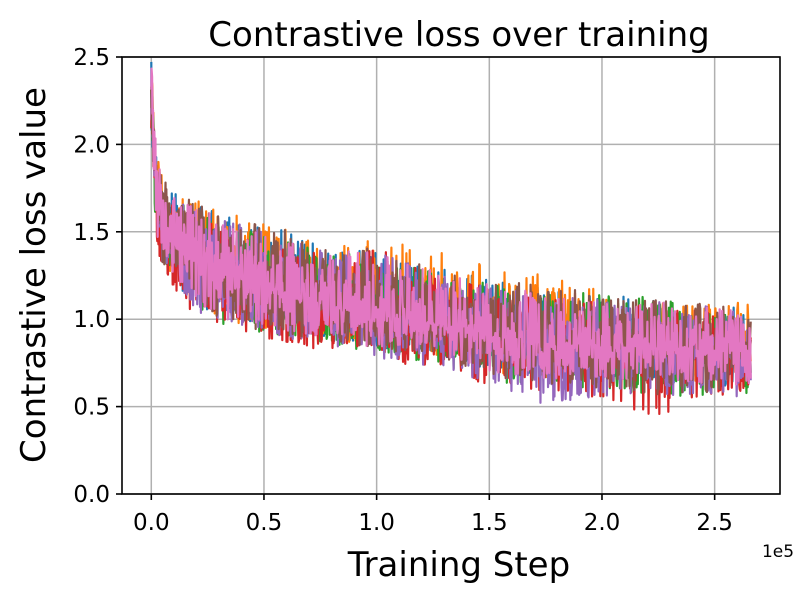 The image size is (811, 599). I want to click on x-axis-label: Training Step, so click(458, 565).